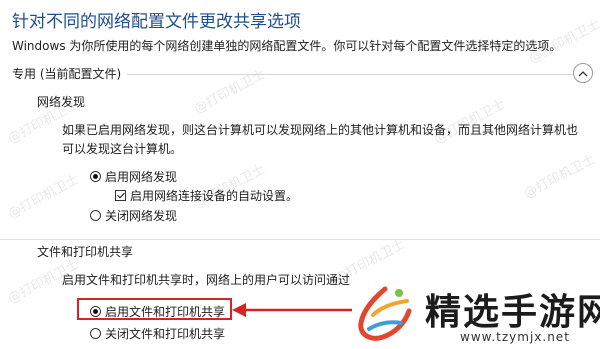 The height and width of the screenshot is (349, 600). What do you see at coordinates (61, 102) in the screenshot?
I see `network-discovery-heading: 网络发现` at bounding box center [61, 102].